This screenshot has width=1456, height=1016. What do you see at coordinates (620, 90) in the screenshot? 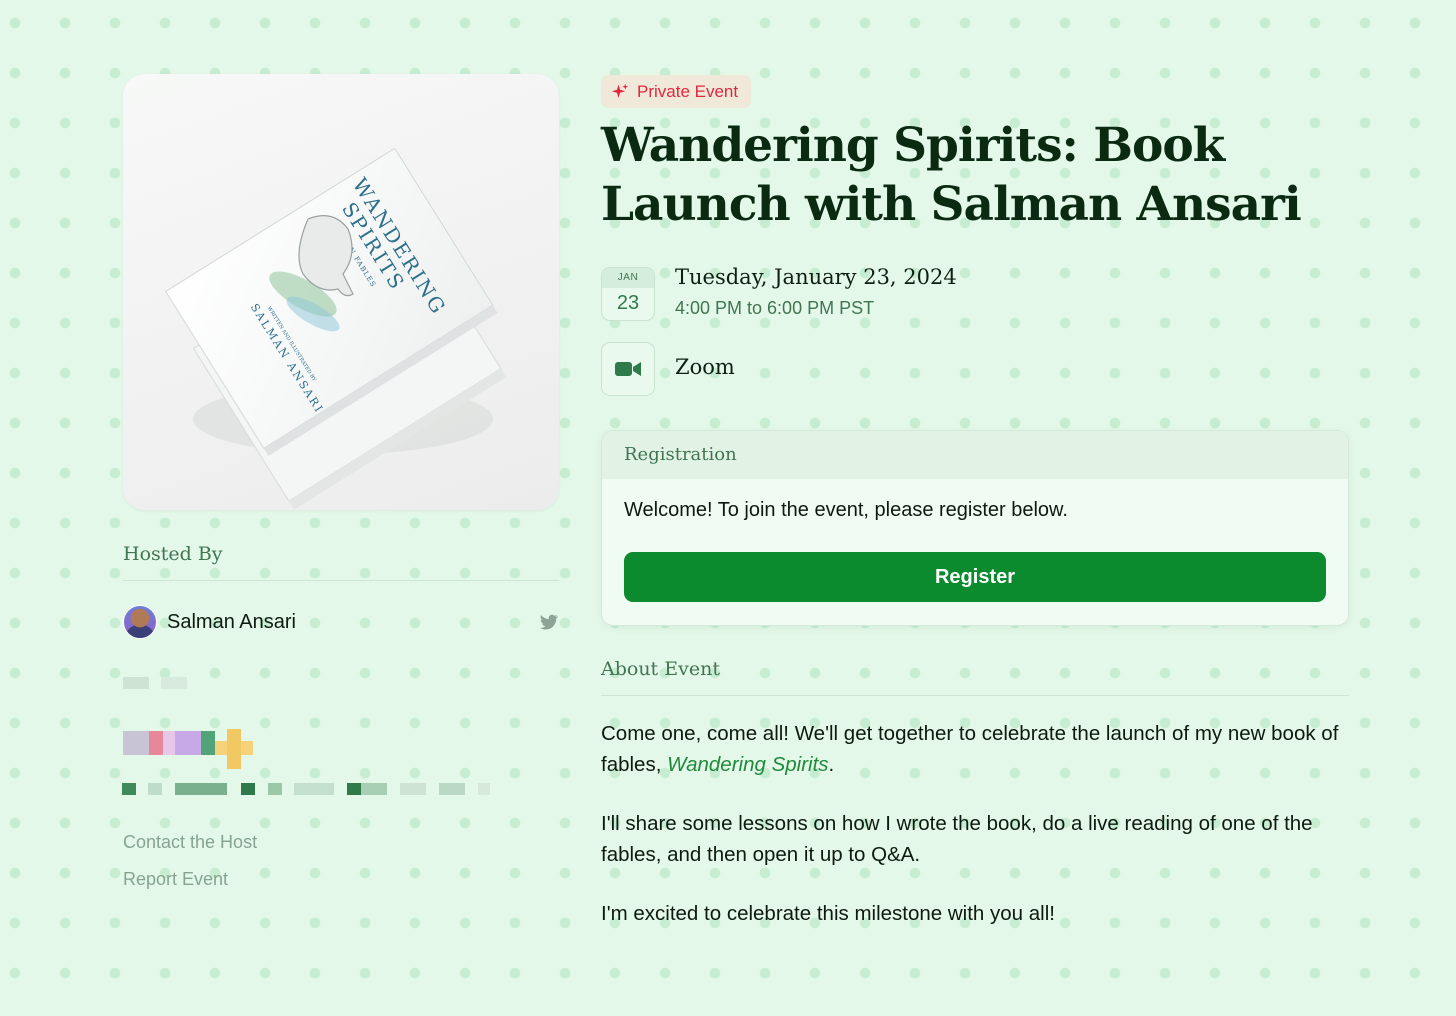
I see `sparkle-icon` at bounding box center [620, 90].